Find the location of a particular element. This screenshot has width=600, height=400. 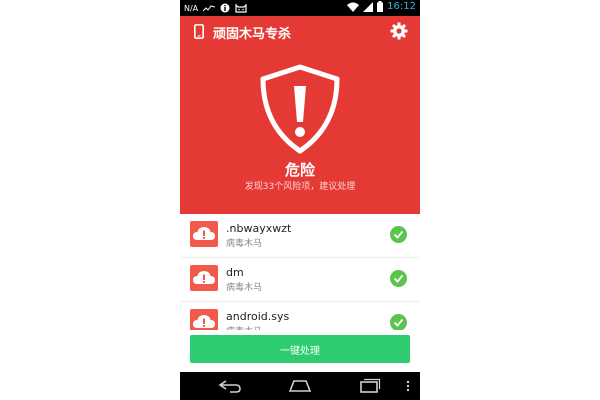

app-title: 顽固木马专杀 is located at coordinates (252, 34).